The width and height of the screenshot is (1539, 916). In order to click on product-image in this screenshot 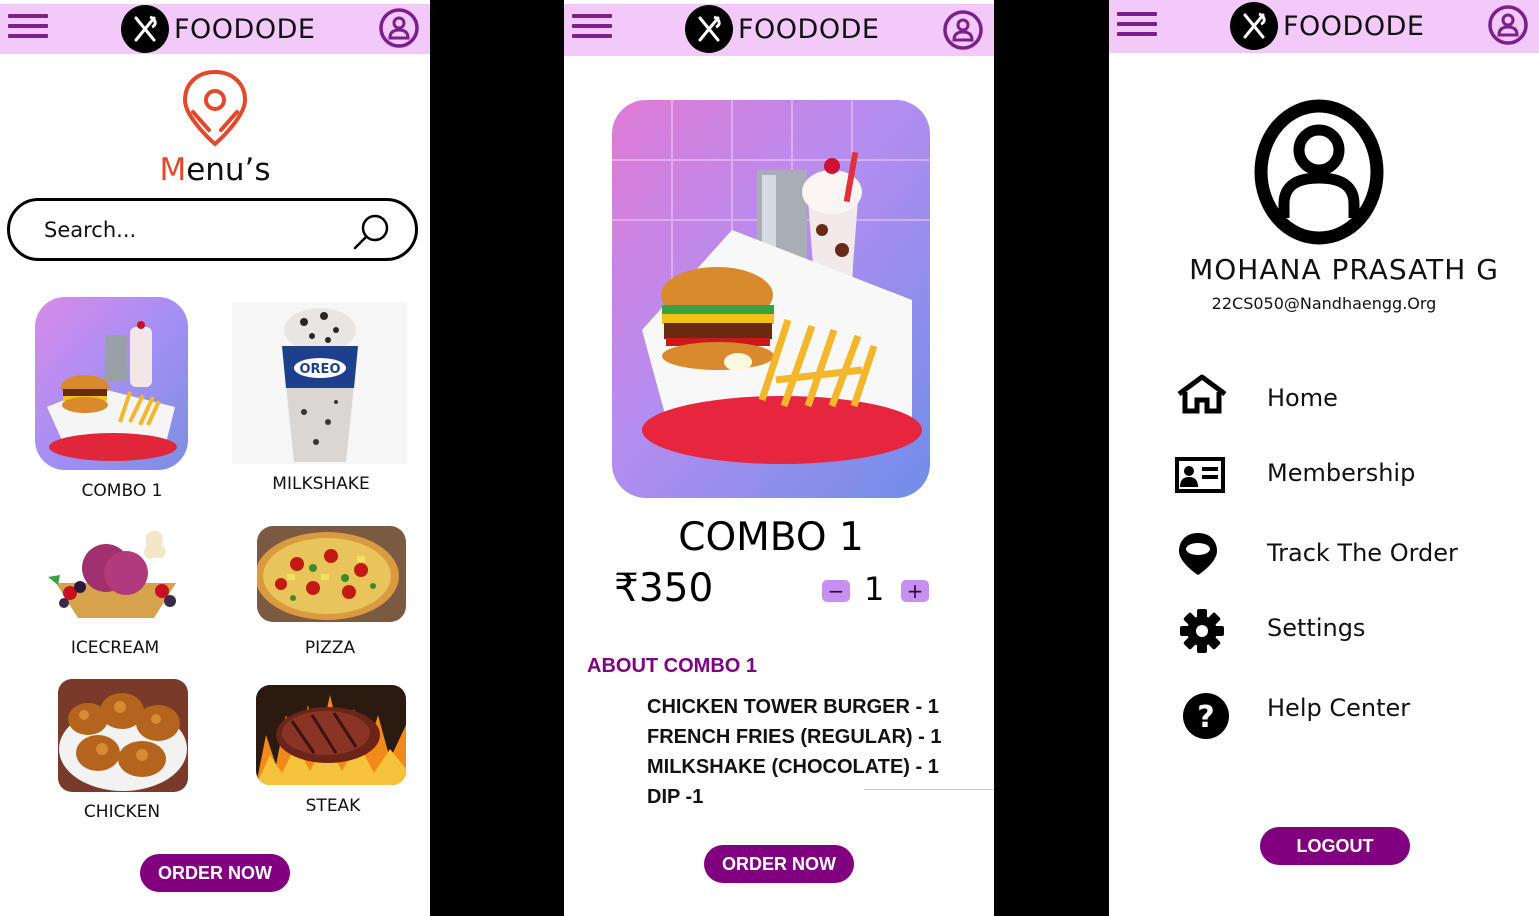, I will do `click(771, 299)`.